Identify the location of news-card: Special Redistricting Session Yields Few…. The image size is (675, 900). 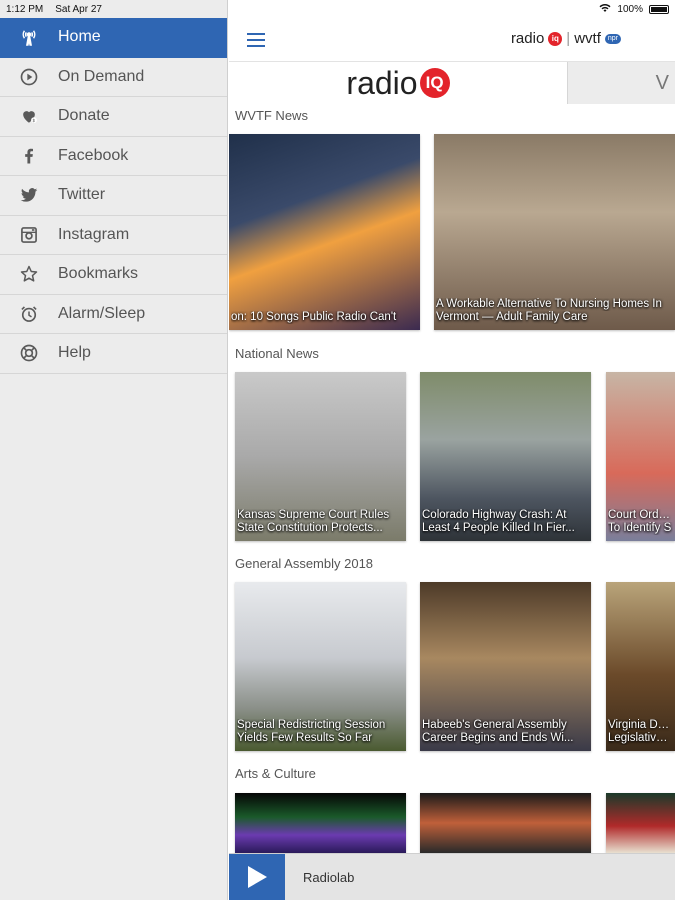
(320, 666).